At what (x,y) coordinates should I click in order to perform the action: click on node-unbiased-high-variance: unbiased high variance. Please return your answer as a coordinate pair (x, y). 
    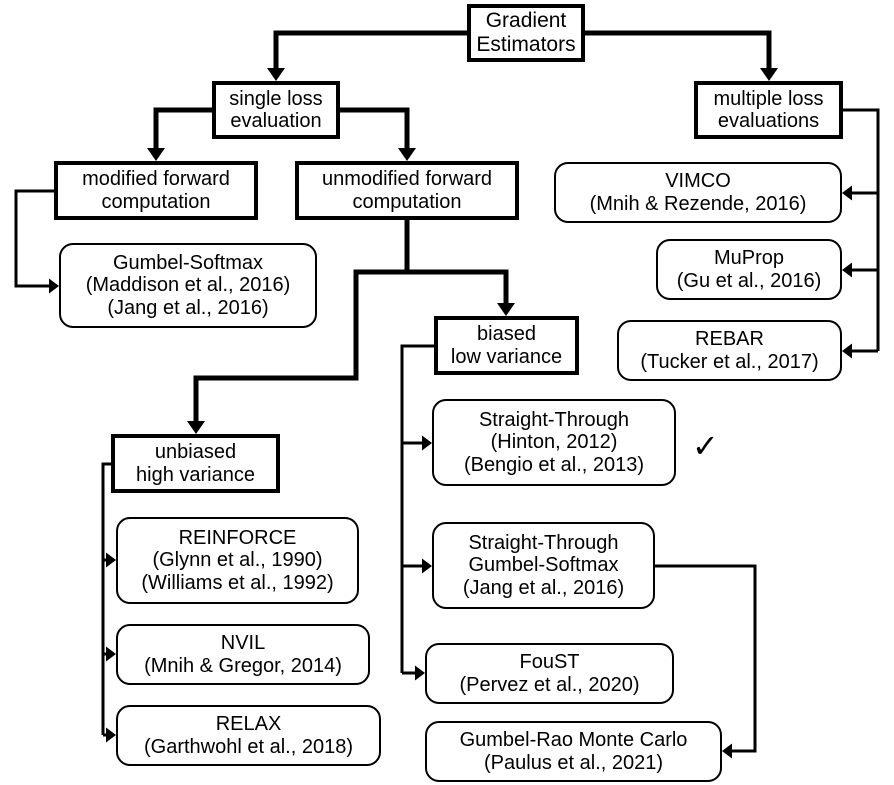
    Looking at the image, I should click on (195, 463).